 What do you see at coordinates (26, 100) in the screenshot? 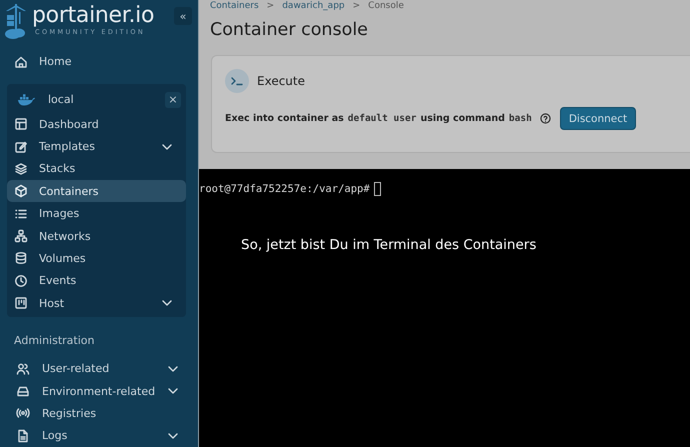
I see `whale-icon` at bounding box center [26, 100].